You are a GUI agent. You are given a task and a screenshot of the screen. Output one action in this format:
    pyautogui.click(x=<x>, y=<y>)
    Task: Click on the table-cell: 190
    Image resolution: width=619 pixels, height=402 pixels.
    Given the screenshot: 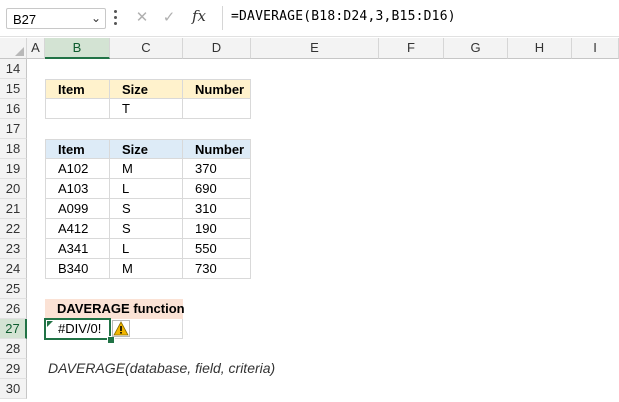 What is the action you would take?
    pyautogui.click(x=217, y=229)
    